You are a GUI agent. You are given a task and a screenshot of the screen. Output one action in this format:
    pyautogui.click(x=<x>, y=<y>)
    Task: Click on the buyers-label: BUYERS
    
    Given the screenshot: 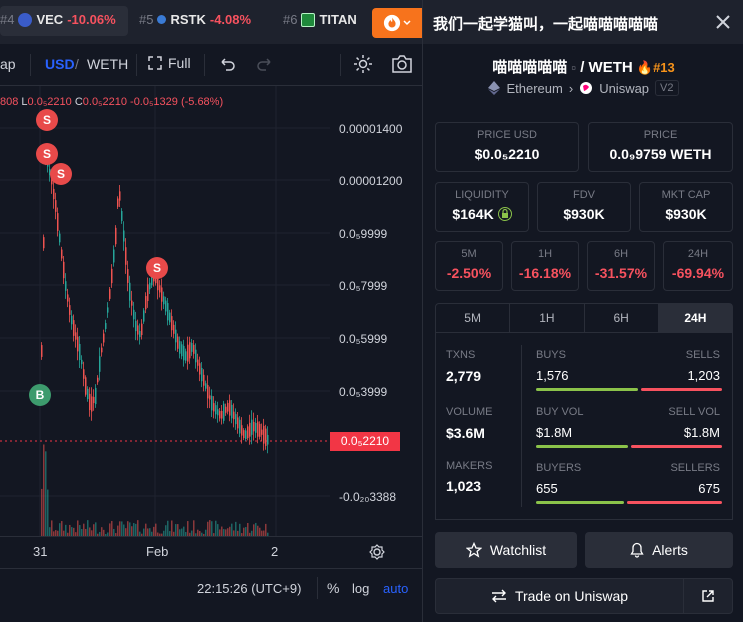 What is the action you would take?
    pyautogui.click(x=559, y=468)
    